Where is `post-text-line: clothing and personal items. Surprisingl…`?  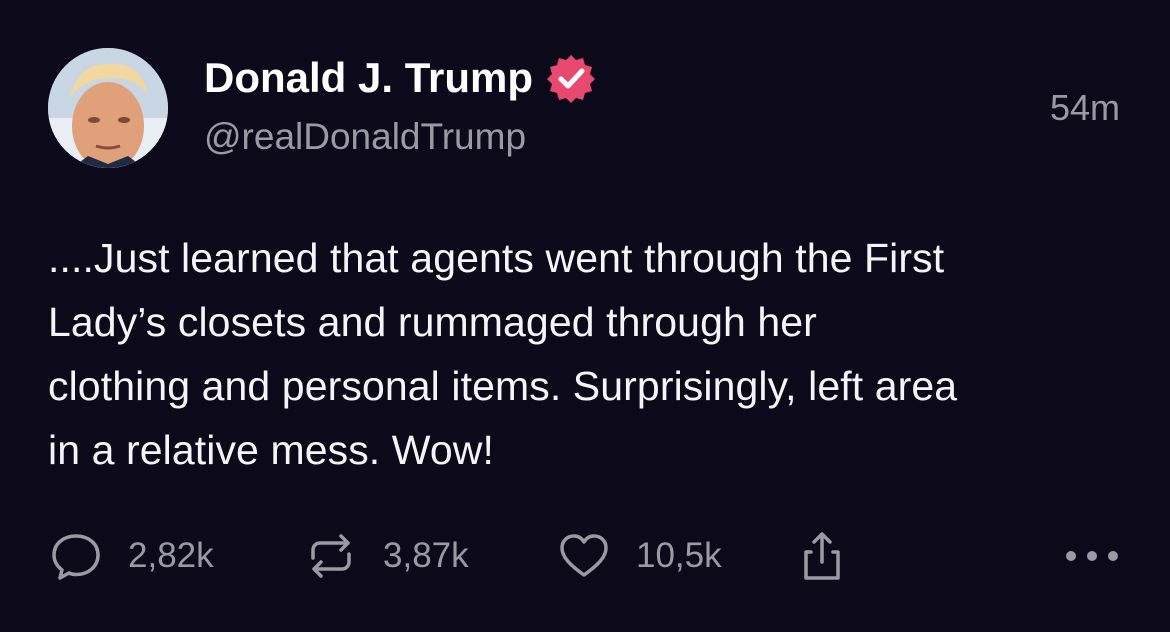
post-text-line: clothing and personal items. Surprisingl… is located at coordinates (503, 386).